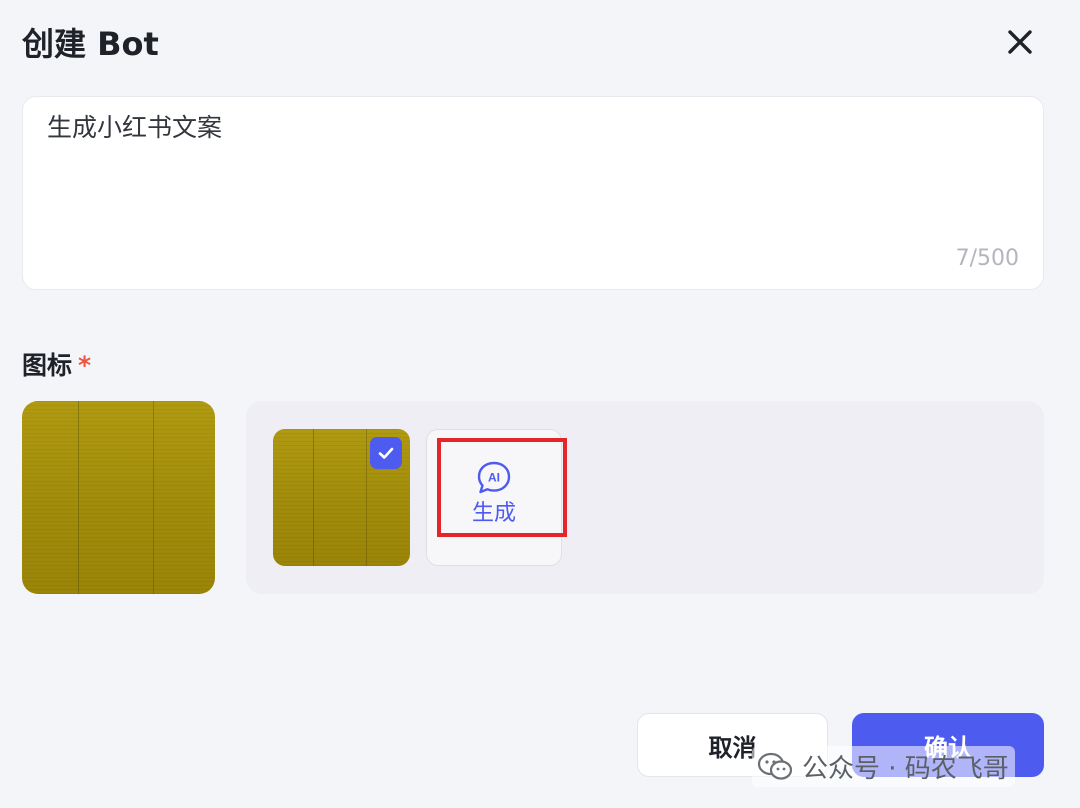 The width and height of the screenshot is (1080, 808). I want to click on close-button, so click(1020, 42).